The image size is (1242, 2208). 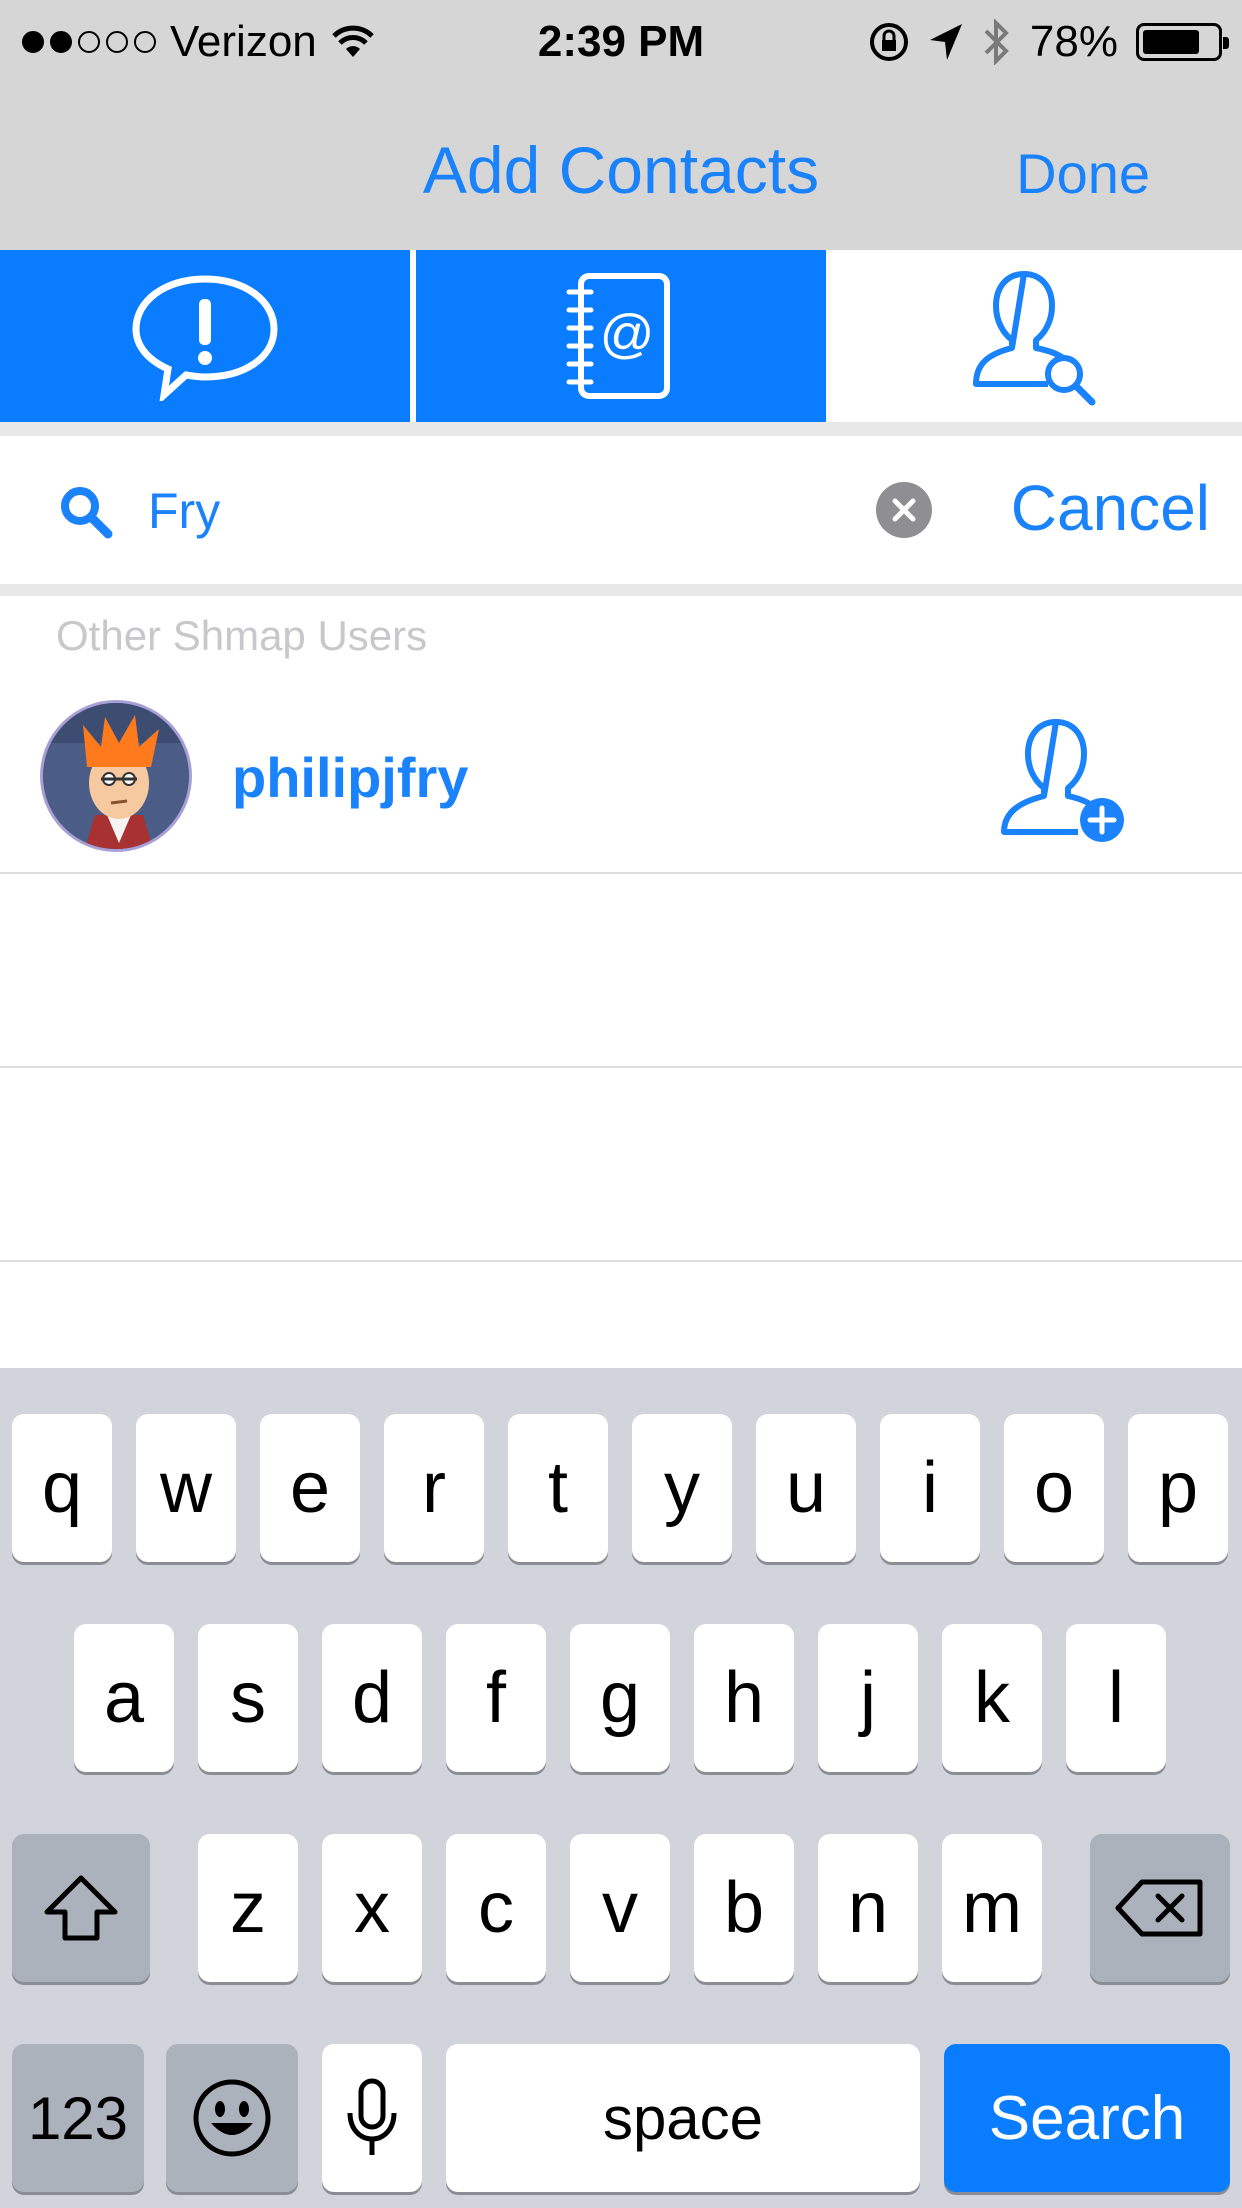 What do you see at coordinates (558, 1488) in the screenshot?
I see `key-t: t` at bounding box center [558, 1488].